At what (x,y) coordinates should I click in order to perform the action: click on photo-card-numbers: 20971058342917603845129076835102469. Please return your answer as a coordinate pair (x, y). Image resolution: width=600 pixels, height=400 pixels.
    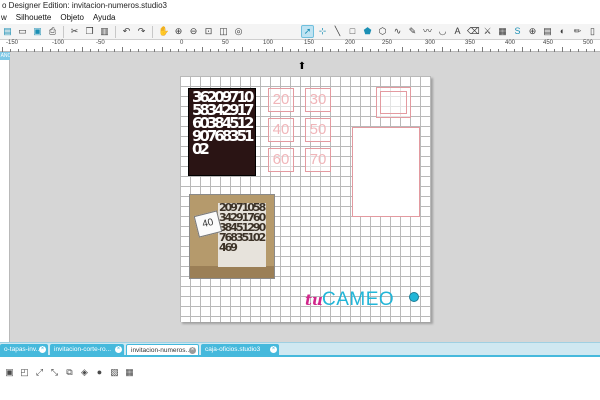
    Looking at the image, I should click on (242, 228).